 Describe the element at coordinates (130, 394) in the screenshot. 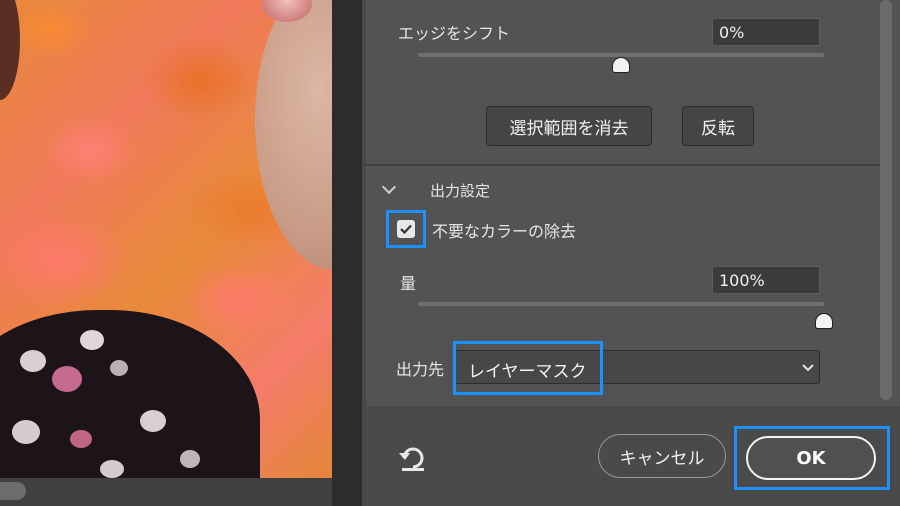

I see `photo-dress` at that location.